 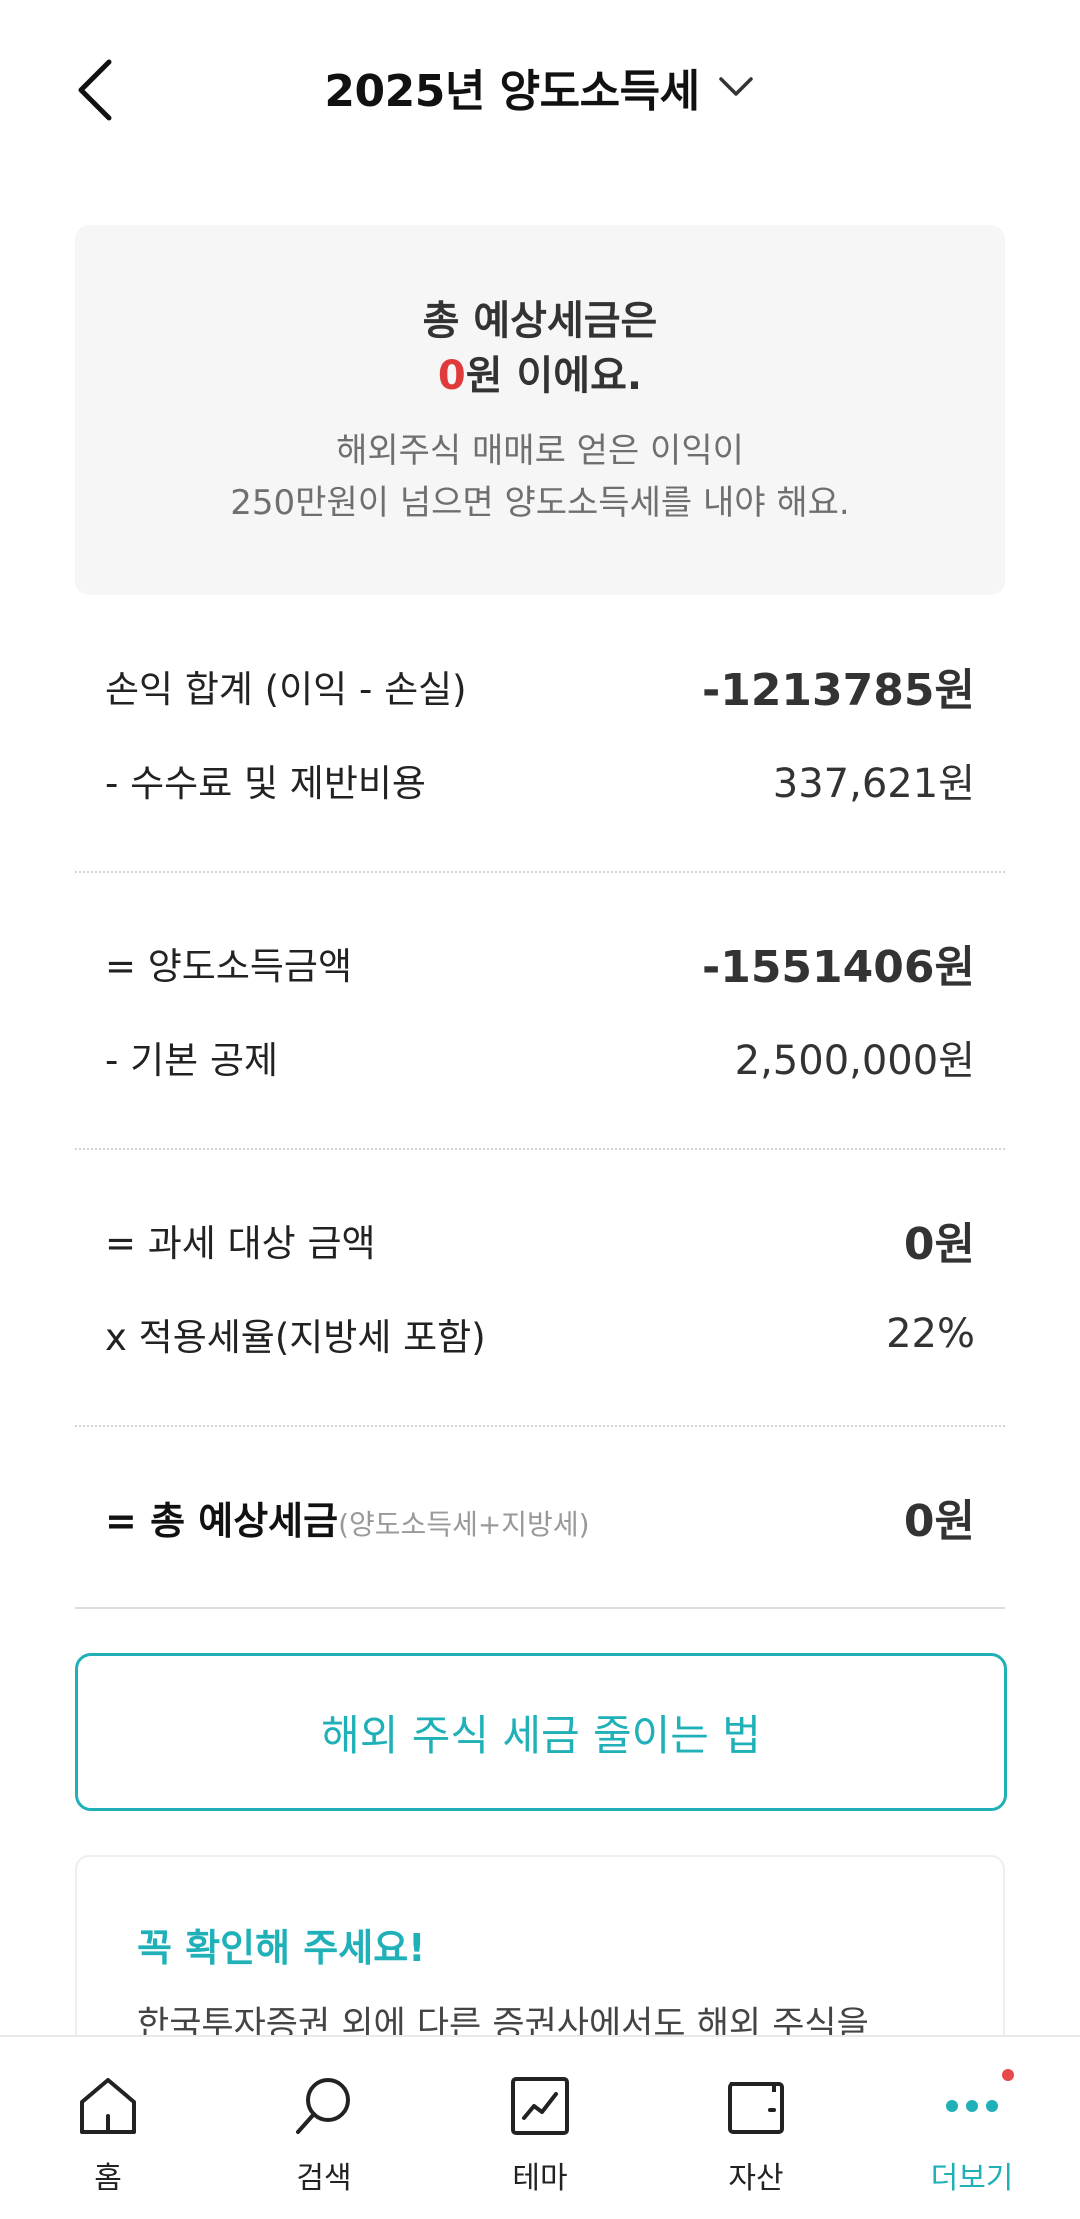 I want to click on summary-description: 해외주식 매매로 얻은 이익이 250만원이 넘으면 양도소득세를 내야 해요., so click(x=540, y=477).